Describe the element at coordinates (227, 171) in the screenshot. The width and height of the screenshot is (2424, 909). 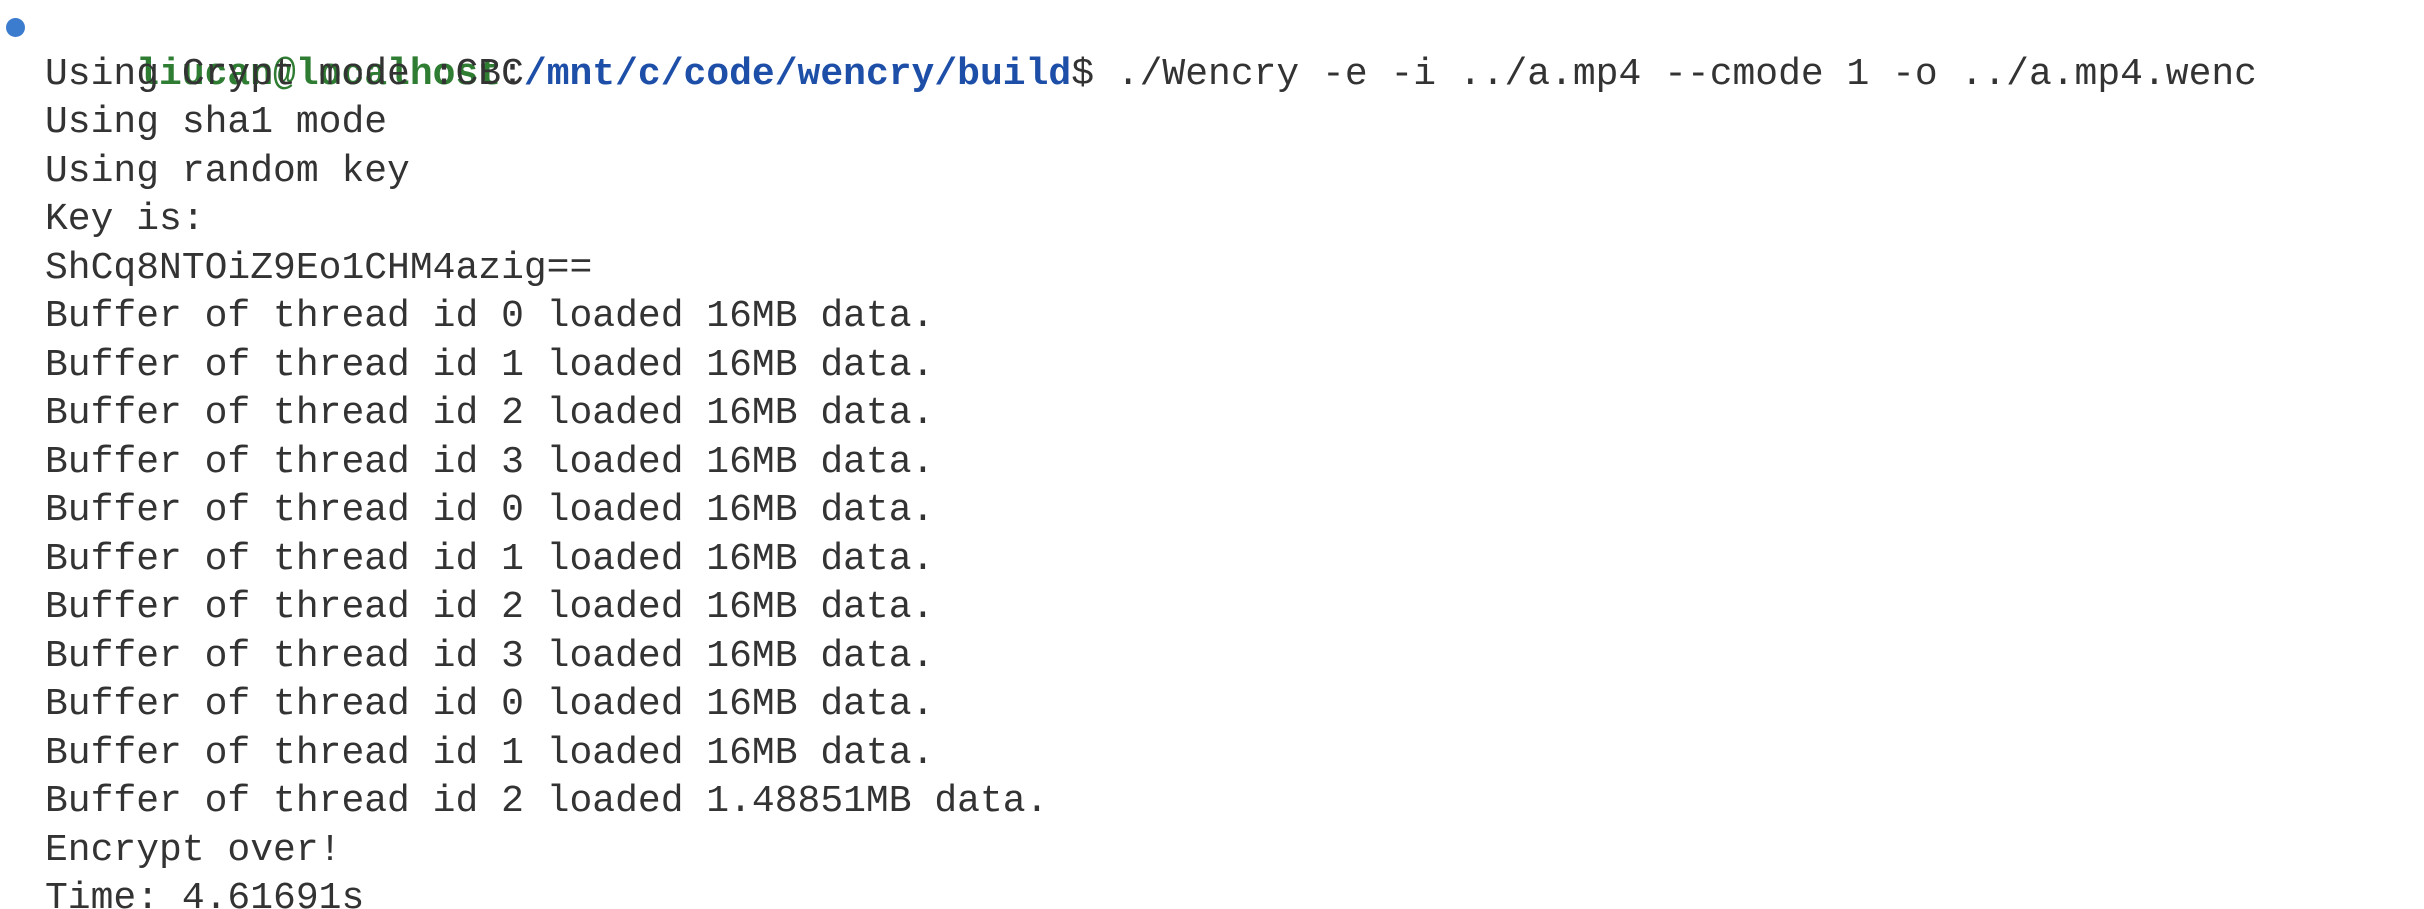
I see `output-line: Using random key` at that location.